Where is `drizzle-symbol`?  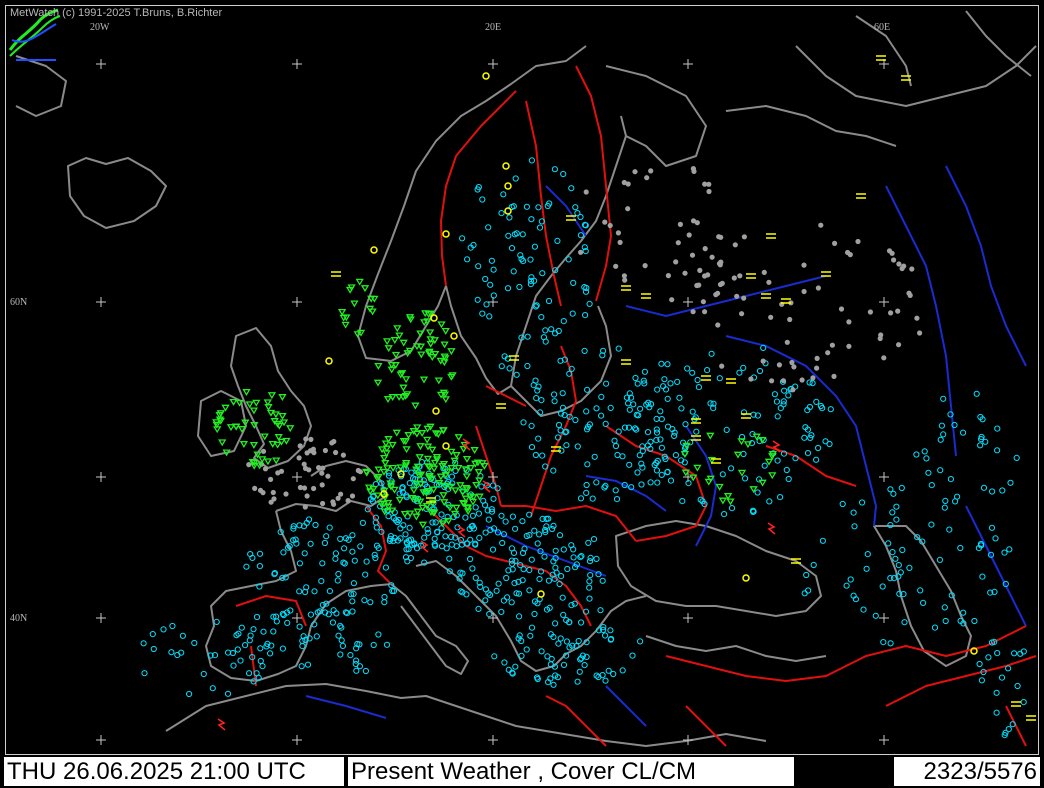 drizzle-symbol is located at coordinates (508, 186).